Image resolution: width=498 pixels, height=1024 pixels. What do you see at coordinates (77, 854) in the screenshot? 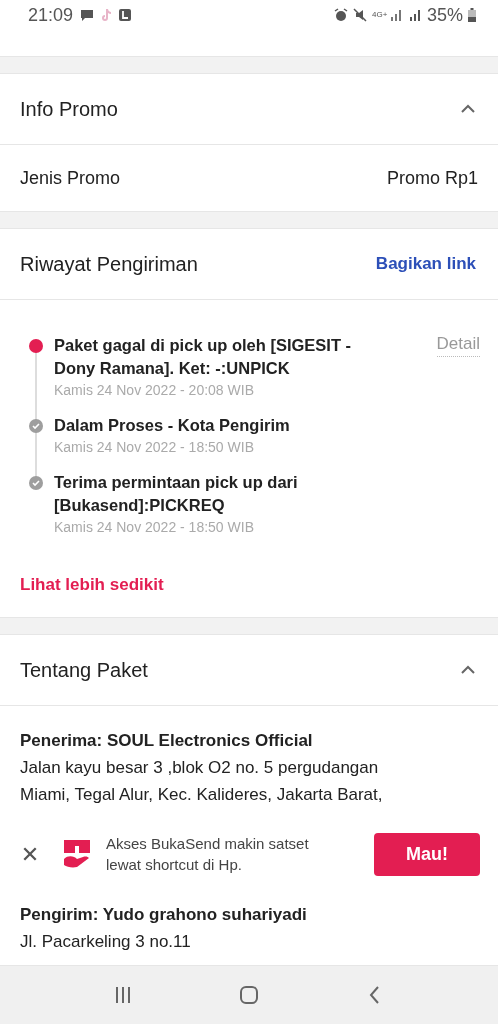
I see `box-hand-icon` at bounding box center [77, 854].